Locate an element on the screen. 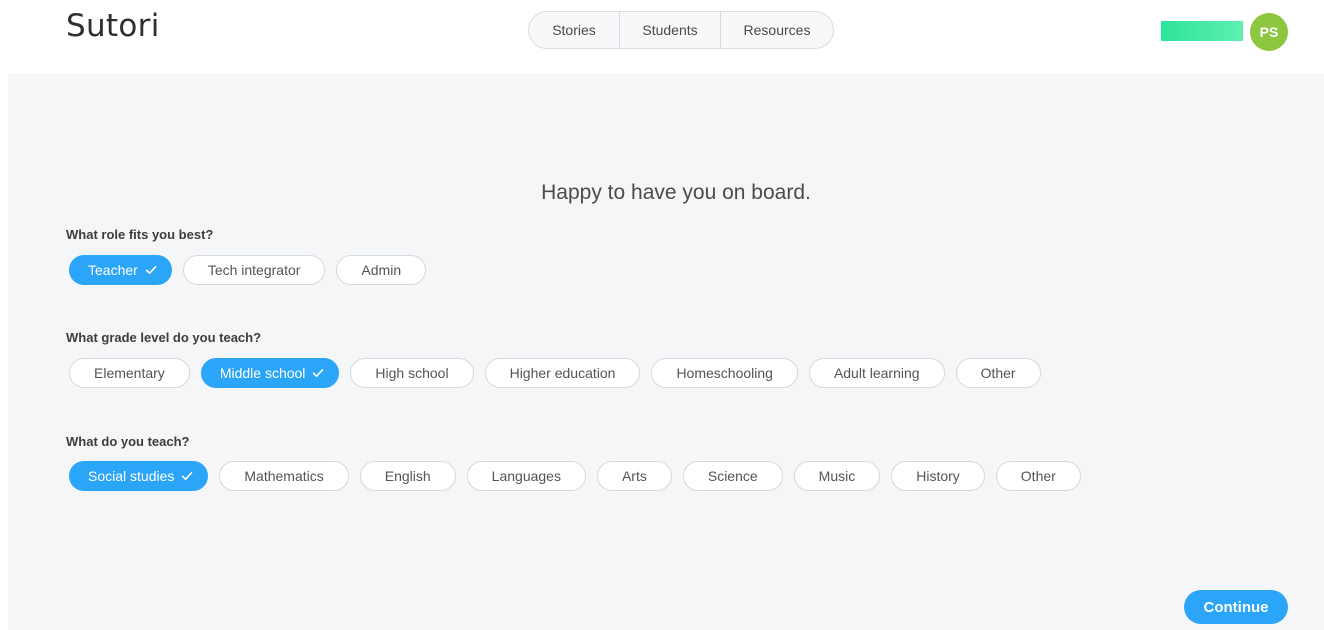 Image resolution: width=1324 pixels, height=630 pixels. question-grade-label: What grade level do you teach? is located at coordinates (164, 337).